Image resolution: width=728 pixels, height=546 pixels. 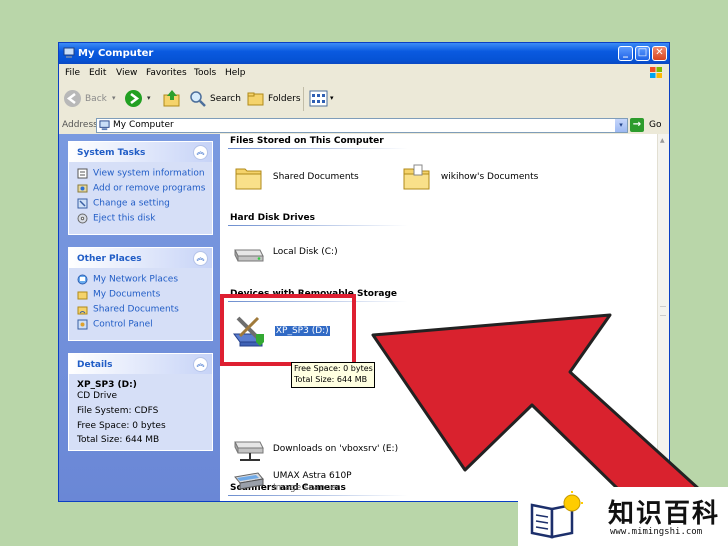 What do you see at coordinates (656, 532) in the screenshot?
I see `watermark-url: www.mimingshi.com` at bounding box center [656, 532].